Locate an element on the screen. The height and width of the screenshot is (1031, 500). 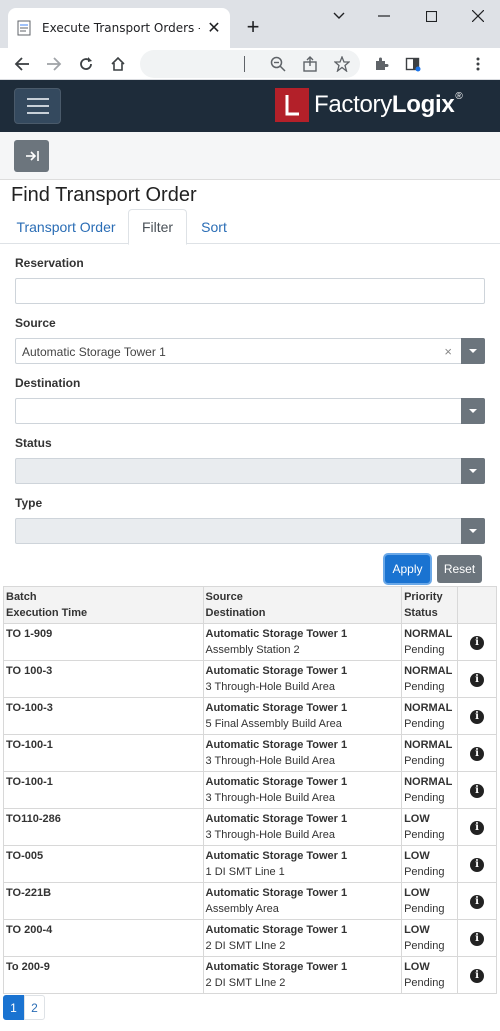
apply-button: Apply is located at coordinates (407, 569).